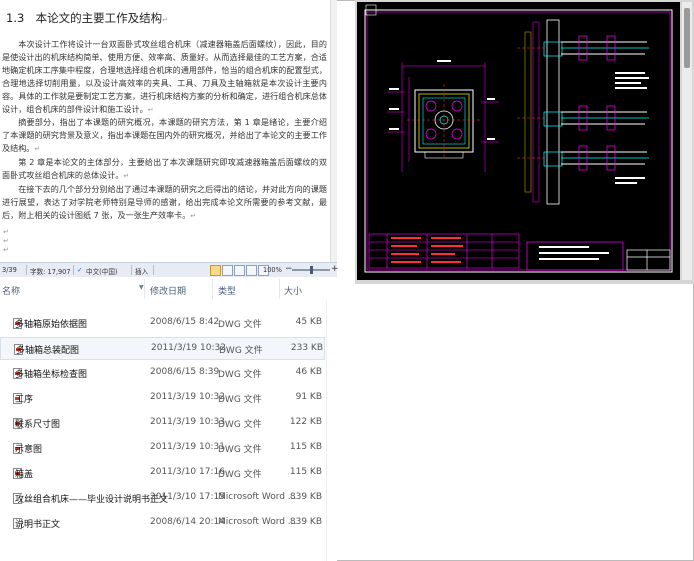 The image size is (694, 561). Describe the element at coordinates (51, 375) in the screenshot. I see `file-name: 多轴箱坐标检查图` at that location.